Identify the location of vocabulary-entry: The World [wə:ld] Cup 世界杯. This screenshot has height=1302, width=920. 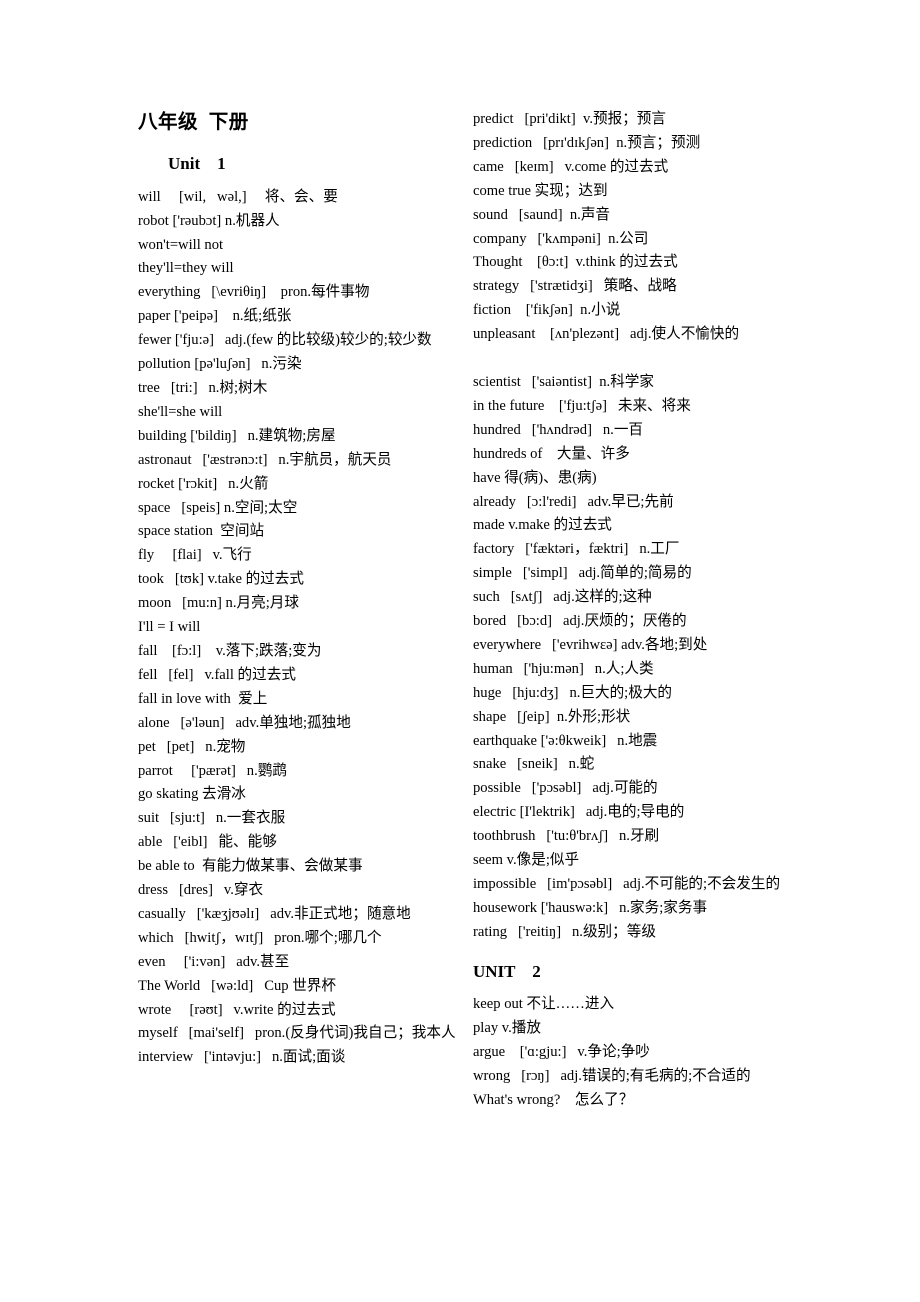
(237, 985).